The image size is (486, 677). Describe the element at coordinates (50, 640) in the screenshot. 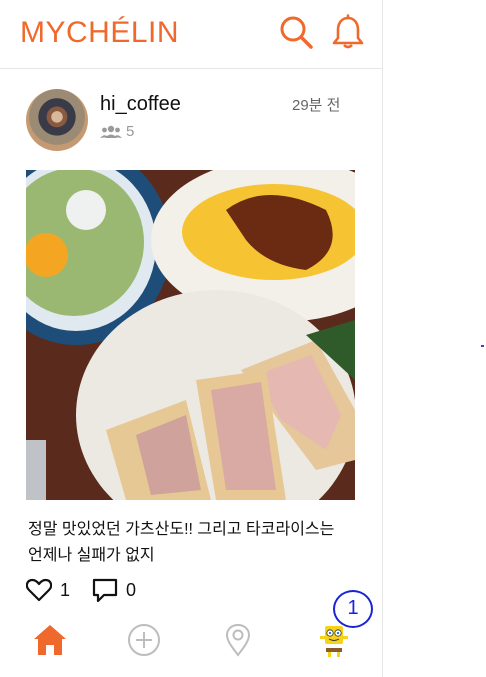

I see `home-icon` at that location.